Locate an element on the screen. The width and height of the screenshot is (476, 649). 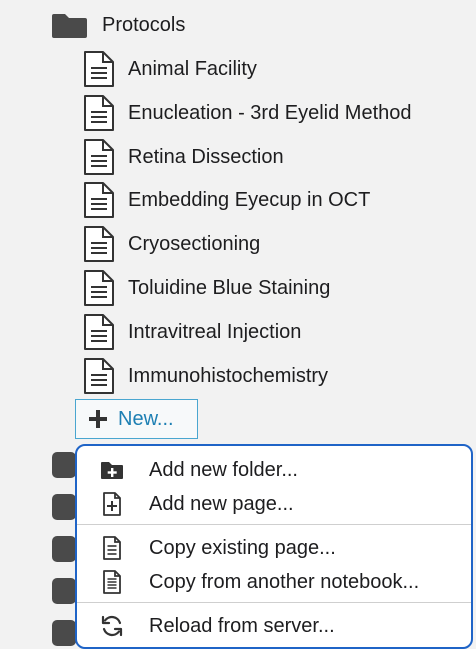
page-item-intravitreal: Intravitreal Injection is located at coordinates (191, 332).